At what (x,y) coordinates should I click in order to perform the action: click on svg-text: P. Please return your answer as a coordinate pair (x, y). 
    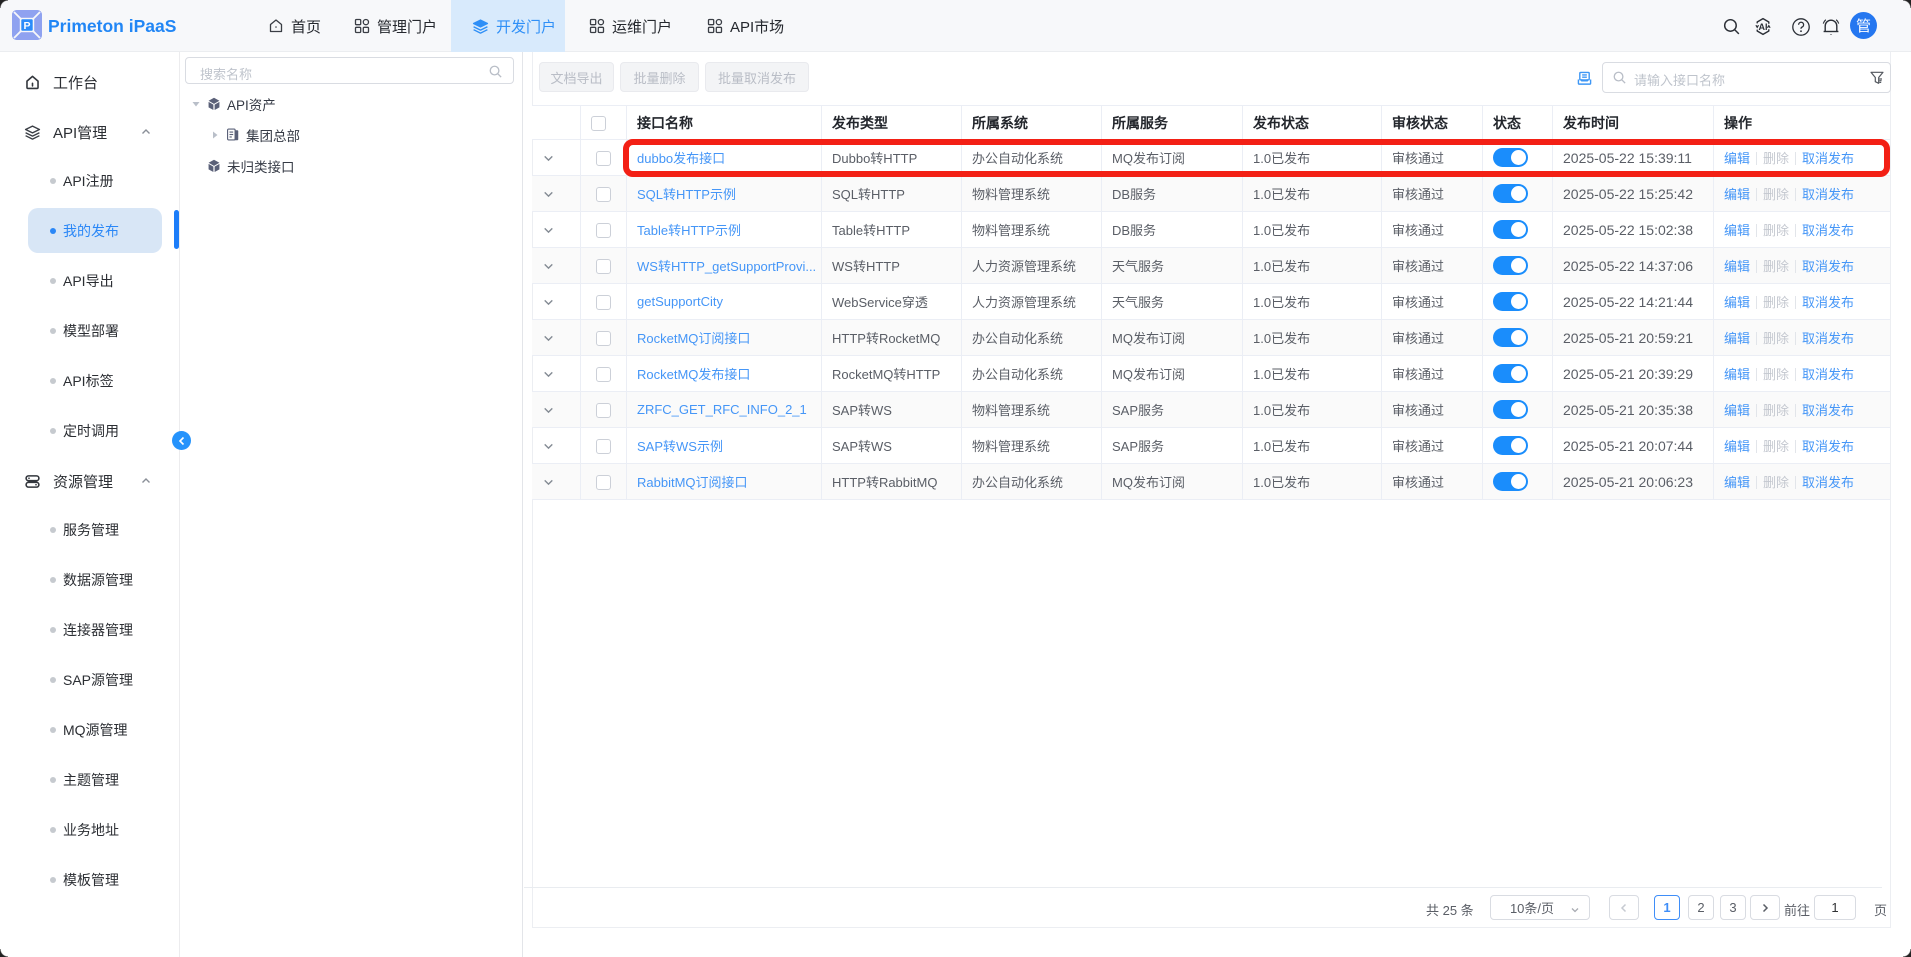
    Looking at the image, I should click on (26, 26).